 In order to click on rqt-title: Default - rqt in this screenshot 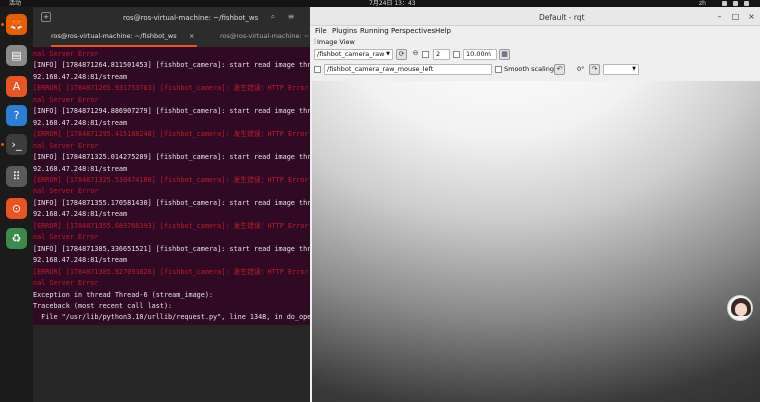, I will do `click(562, 17)`.